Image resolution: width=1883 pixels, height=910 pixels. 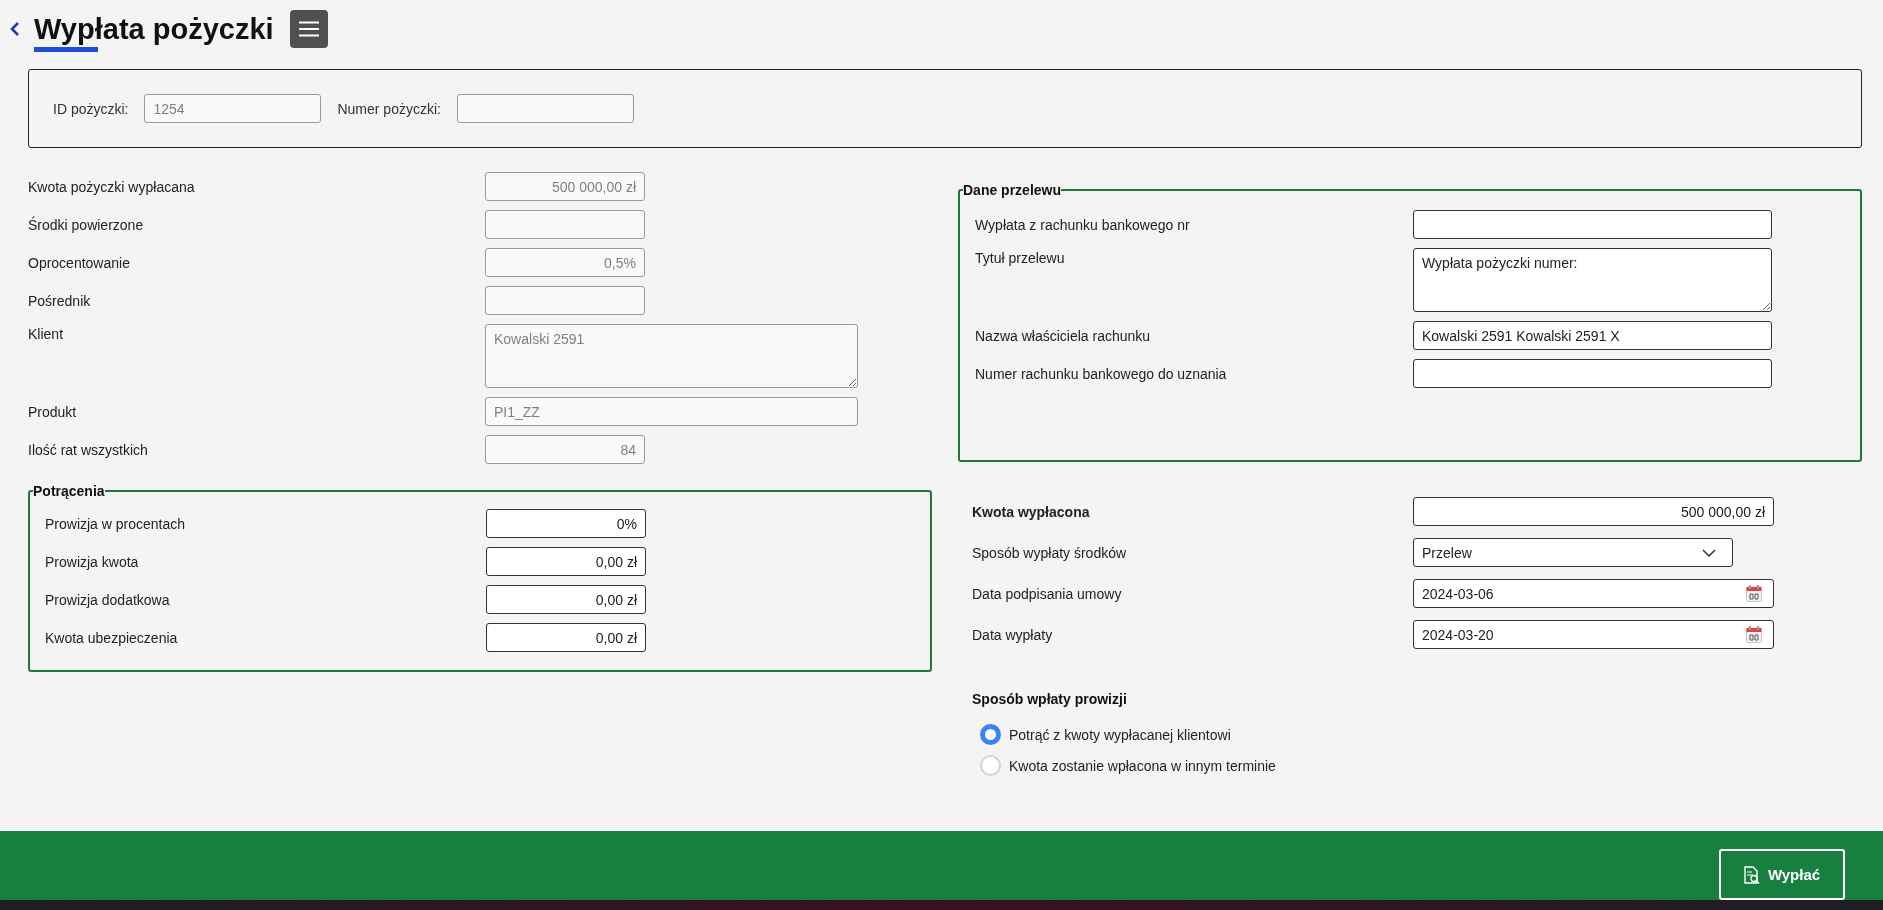 I want to click on input-field: 500 000,00 zł, so click(x=1593, y=511).